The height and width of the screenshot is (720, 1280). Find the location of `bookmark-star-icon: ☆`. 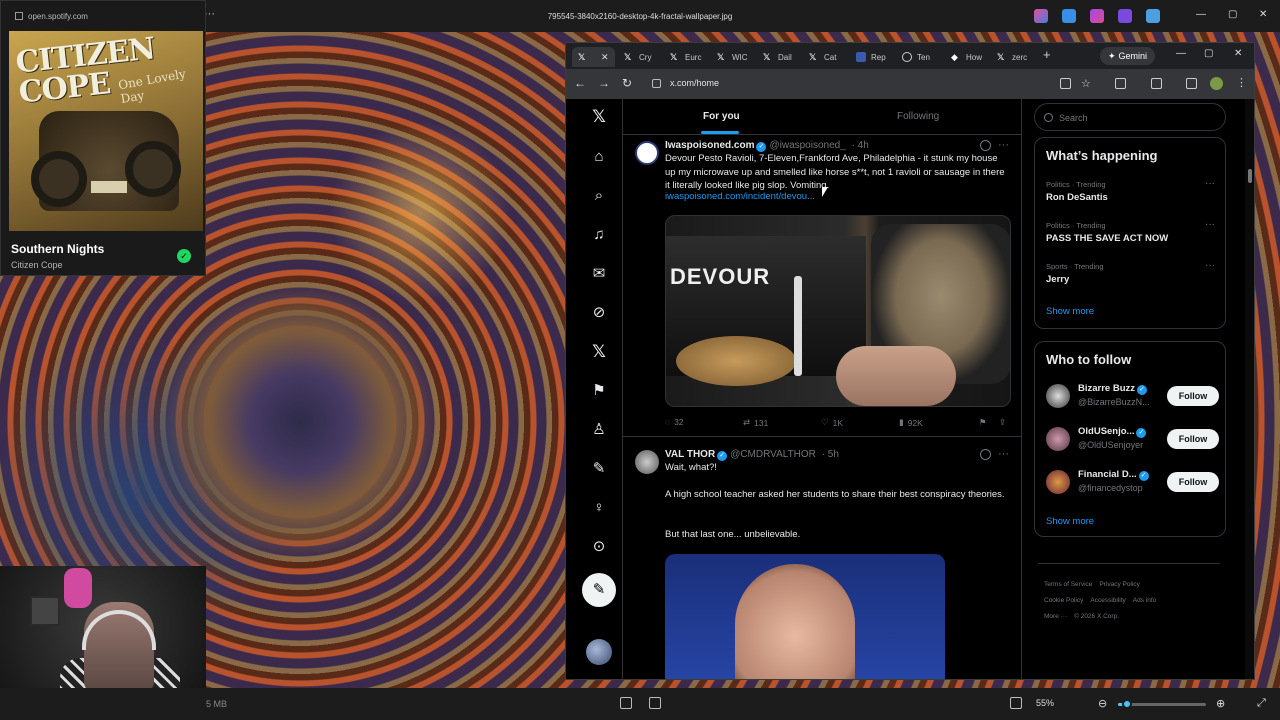

bookmark-star-icon: ☆ is located at coordinates (1086, 83).